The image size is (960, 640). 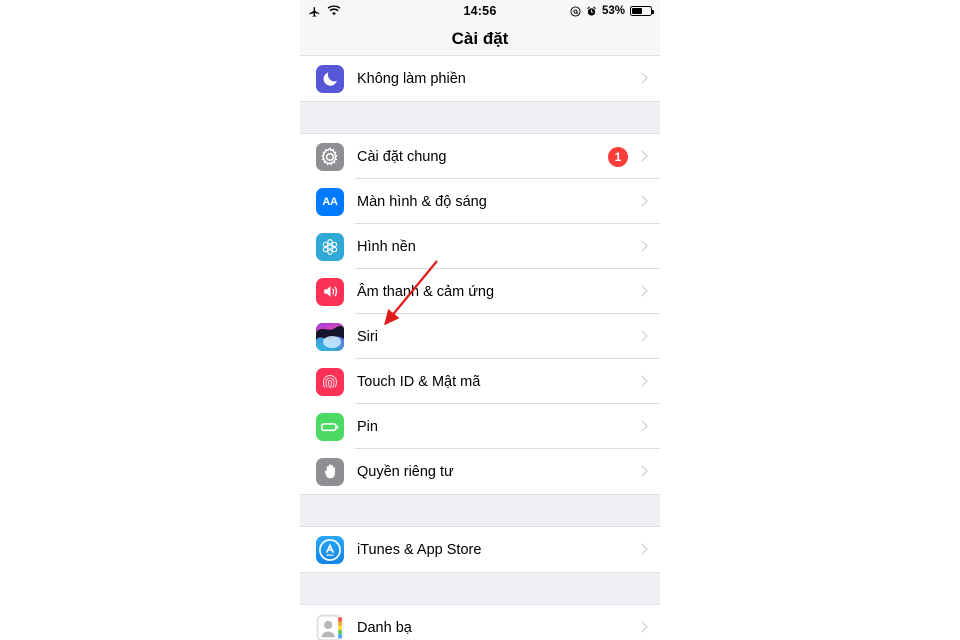 I want to click on settings-row-label: Quyền riêng tư, so click(x=405, y=471).